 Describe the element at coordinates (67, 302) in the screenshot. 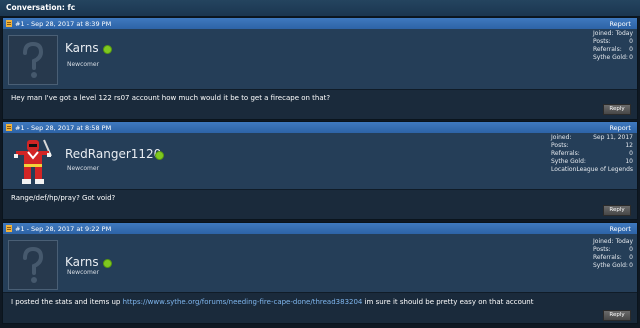

I see `message-text: I posted the stats and items up` at that location.